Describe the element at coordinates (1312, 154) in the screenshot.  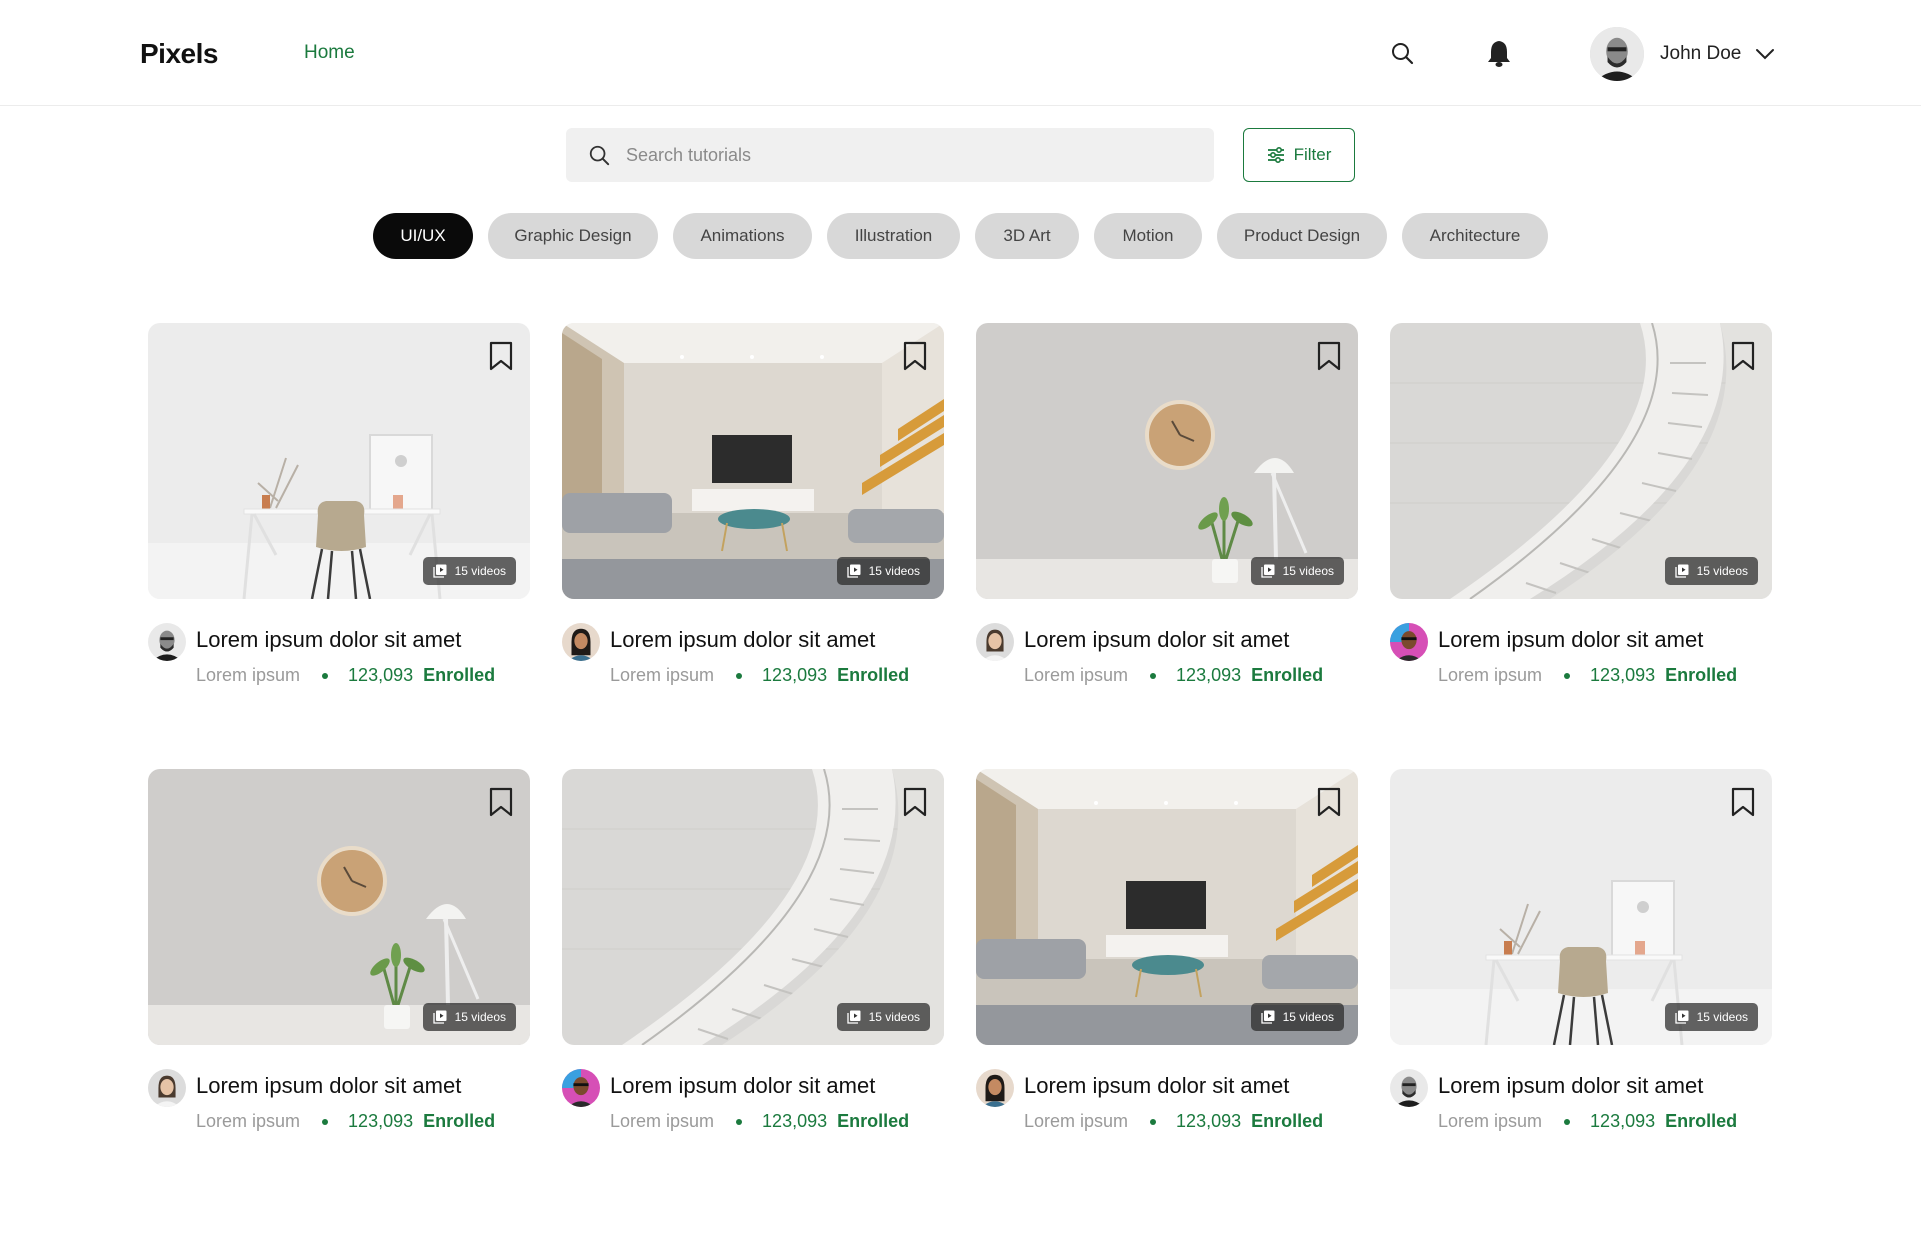
I see `filter-label: Filter` at that location.